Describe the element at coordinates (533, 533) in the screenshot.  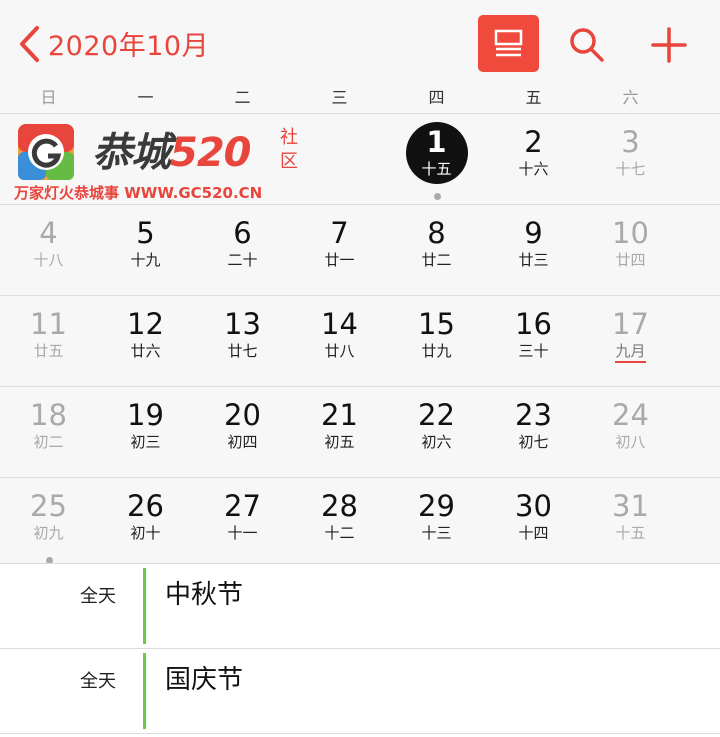
I see `lunar-date: 十四` at that location.